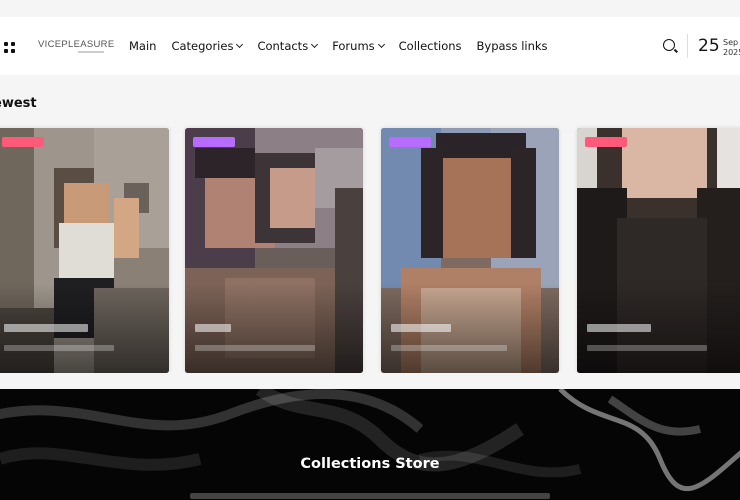 The image size is (740, 500). What do you see at coordinates (202, 46) in the screenshot?
I see `nav-item-label: Categories` at bounding box center [202, 46].